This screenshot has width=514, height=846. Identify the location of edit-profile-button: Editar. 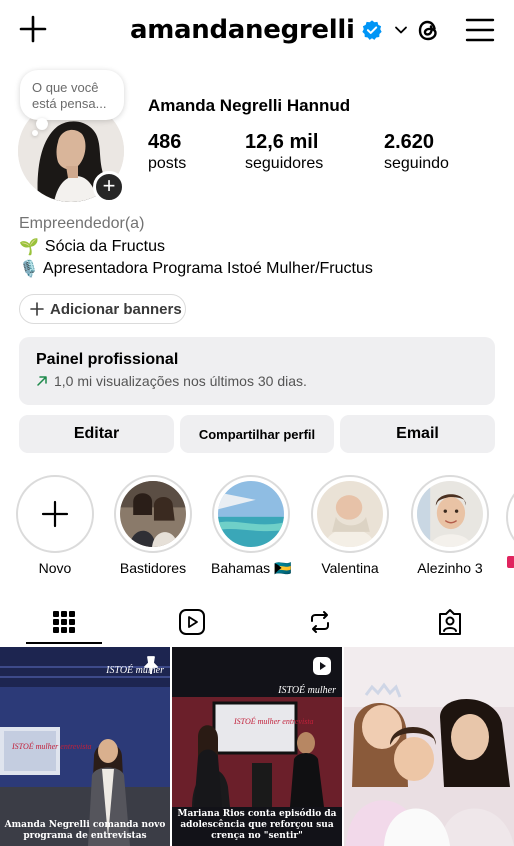
(96, 434).